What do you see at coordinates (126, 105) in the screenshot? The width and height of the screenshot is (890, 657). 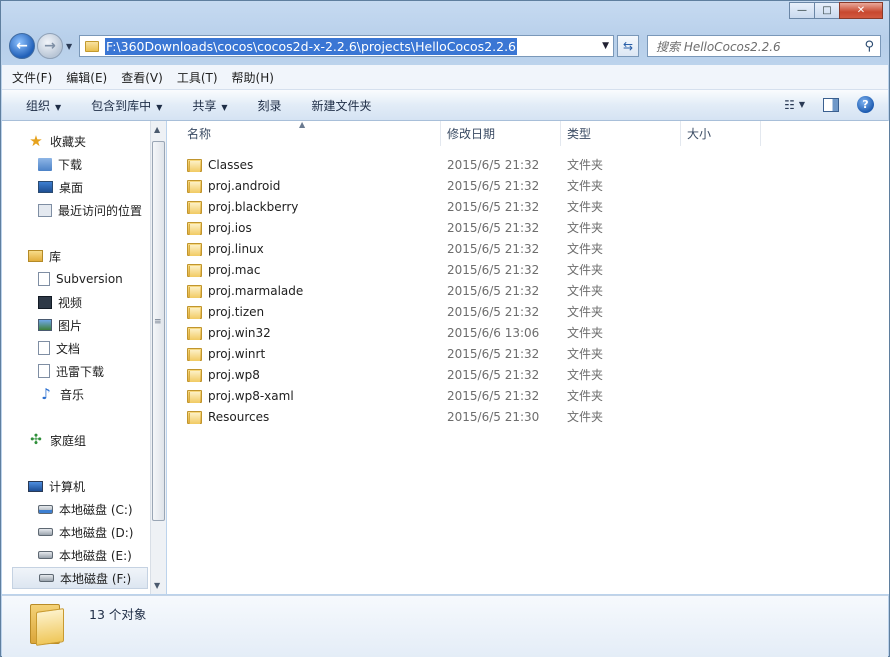 I see `include-library-button: 包含到库中 ▼` at bounding box center [126, 105].